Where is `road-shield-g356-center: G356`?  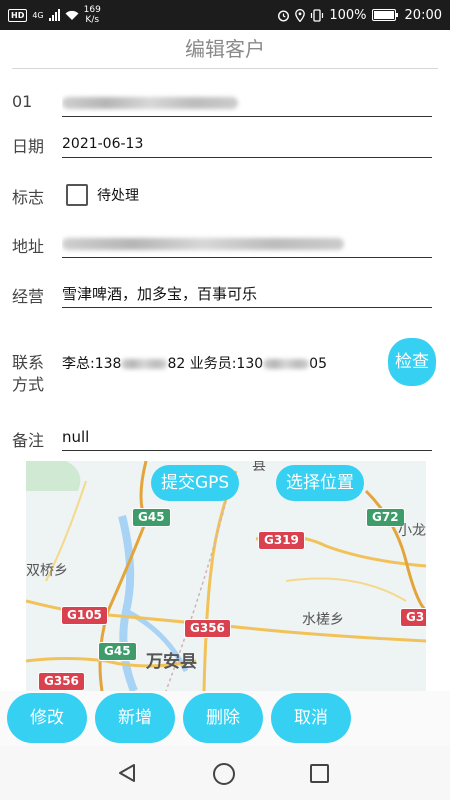 road-shield-g356-center: G356 is located at coordinates (207, 628).